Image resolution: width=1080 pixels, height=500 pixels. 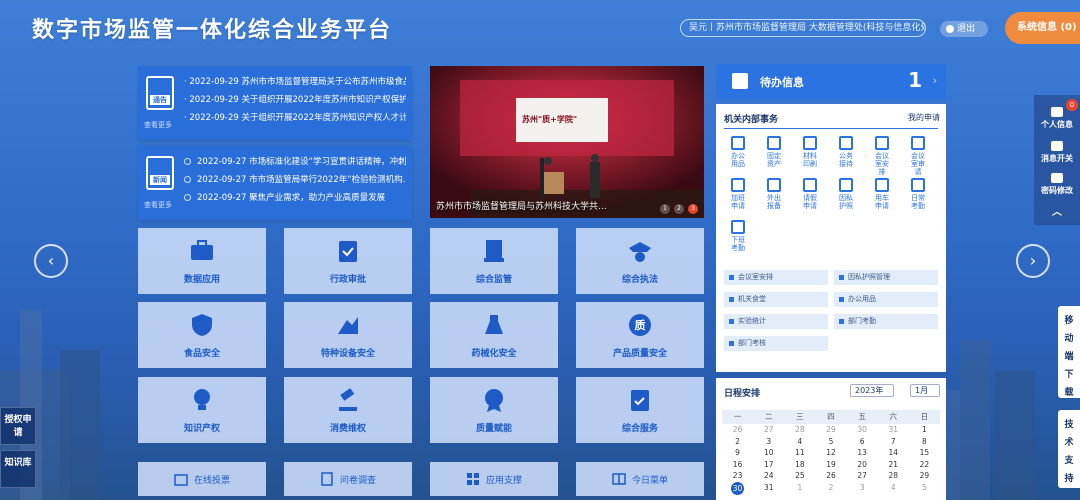 I want to click on link-canteen: 机关食堂, so click(x=776, y=299).